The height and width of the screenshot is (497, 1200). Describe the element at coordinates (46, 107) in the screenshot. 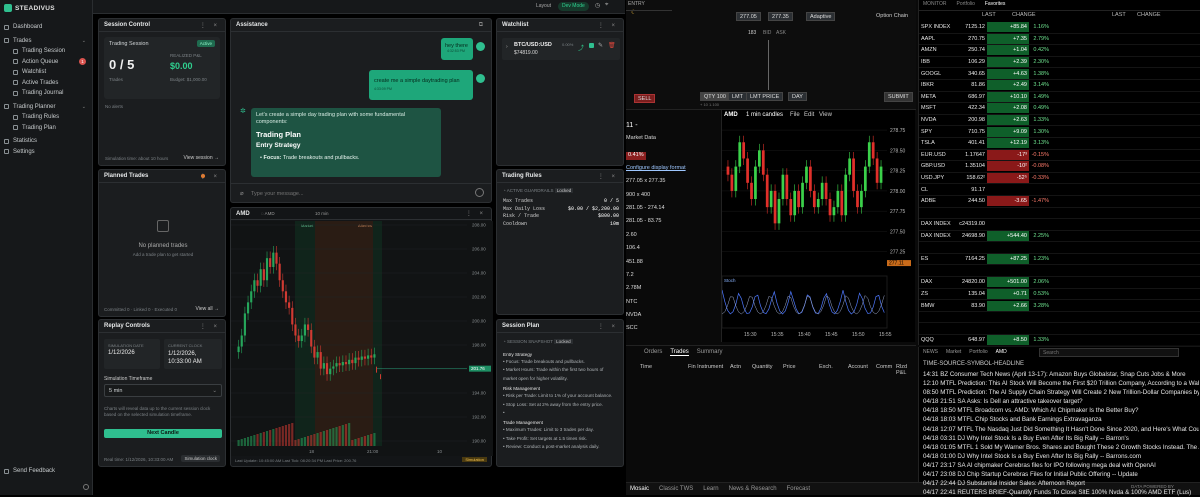

I see `sidebar-item-trading-planner: Trading Planner ⌄` at that location.